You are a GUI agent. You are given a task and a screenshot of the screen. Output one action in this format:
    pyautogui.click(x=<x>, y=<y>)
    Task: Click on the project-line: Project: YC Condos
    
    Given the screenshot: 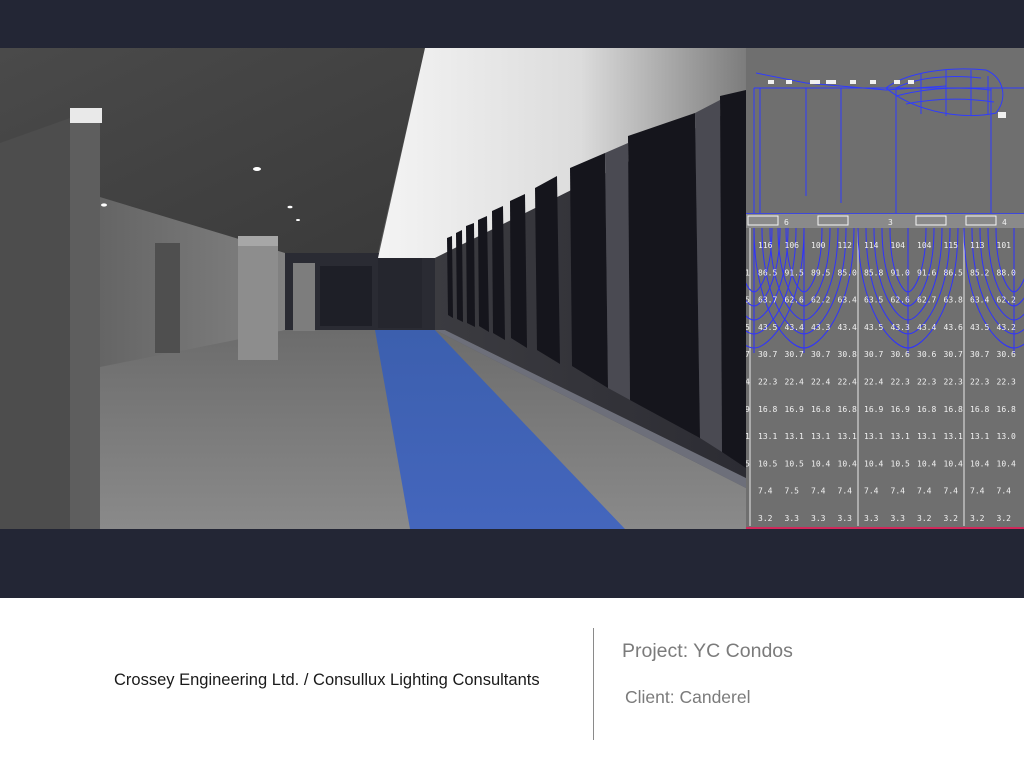 What is the action you would take?
    pyautogui.click(x=707, y=651)
    